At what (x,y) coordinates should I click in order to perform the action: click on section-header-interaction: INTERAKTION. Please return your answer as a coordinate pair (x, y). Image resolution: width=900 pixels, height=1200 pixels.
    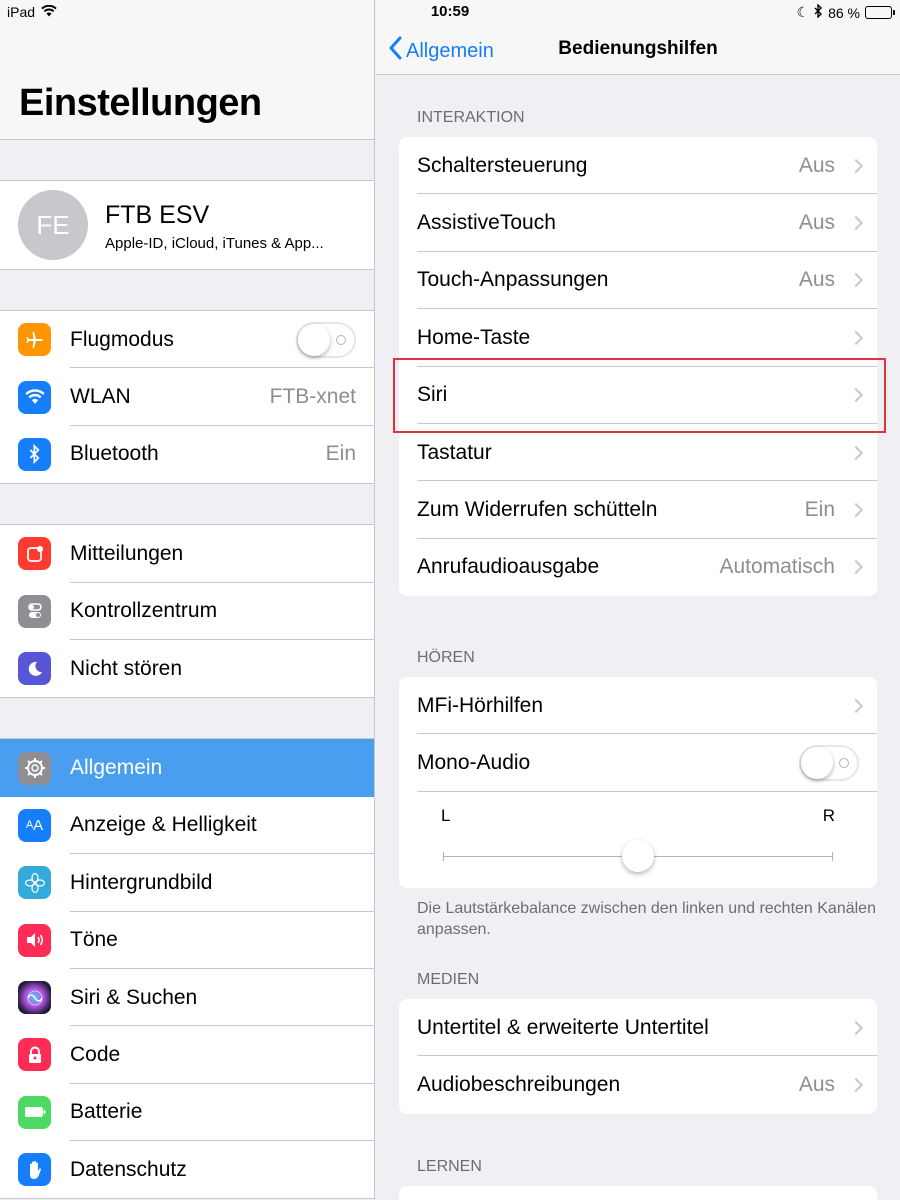
    Looking at the image, I should click on (471, 117).